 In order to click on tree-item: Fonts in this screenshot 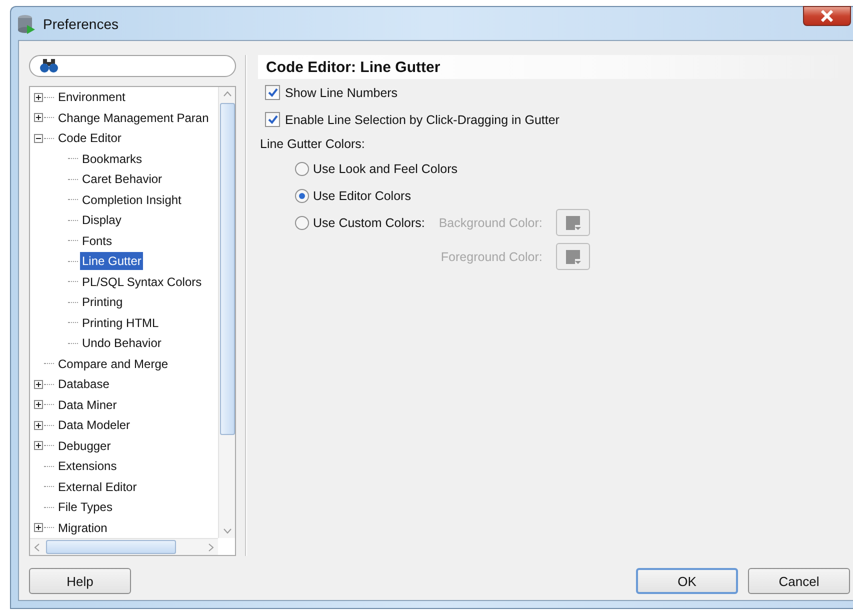, I will do `click(97, 241)`.